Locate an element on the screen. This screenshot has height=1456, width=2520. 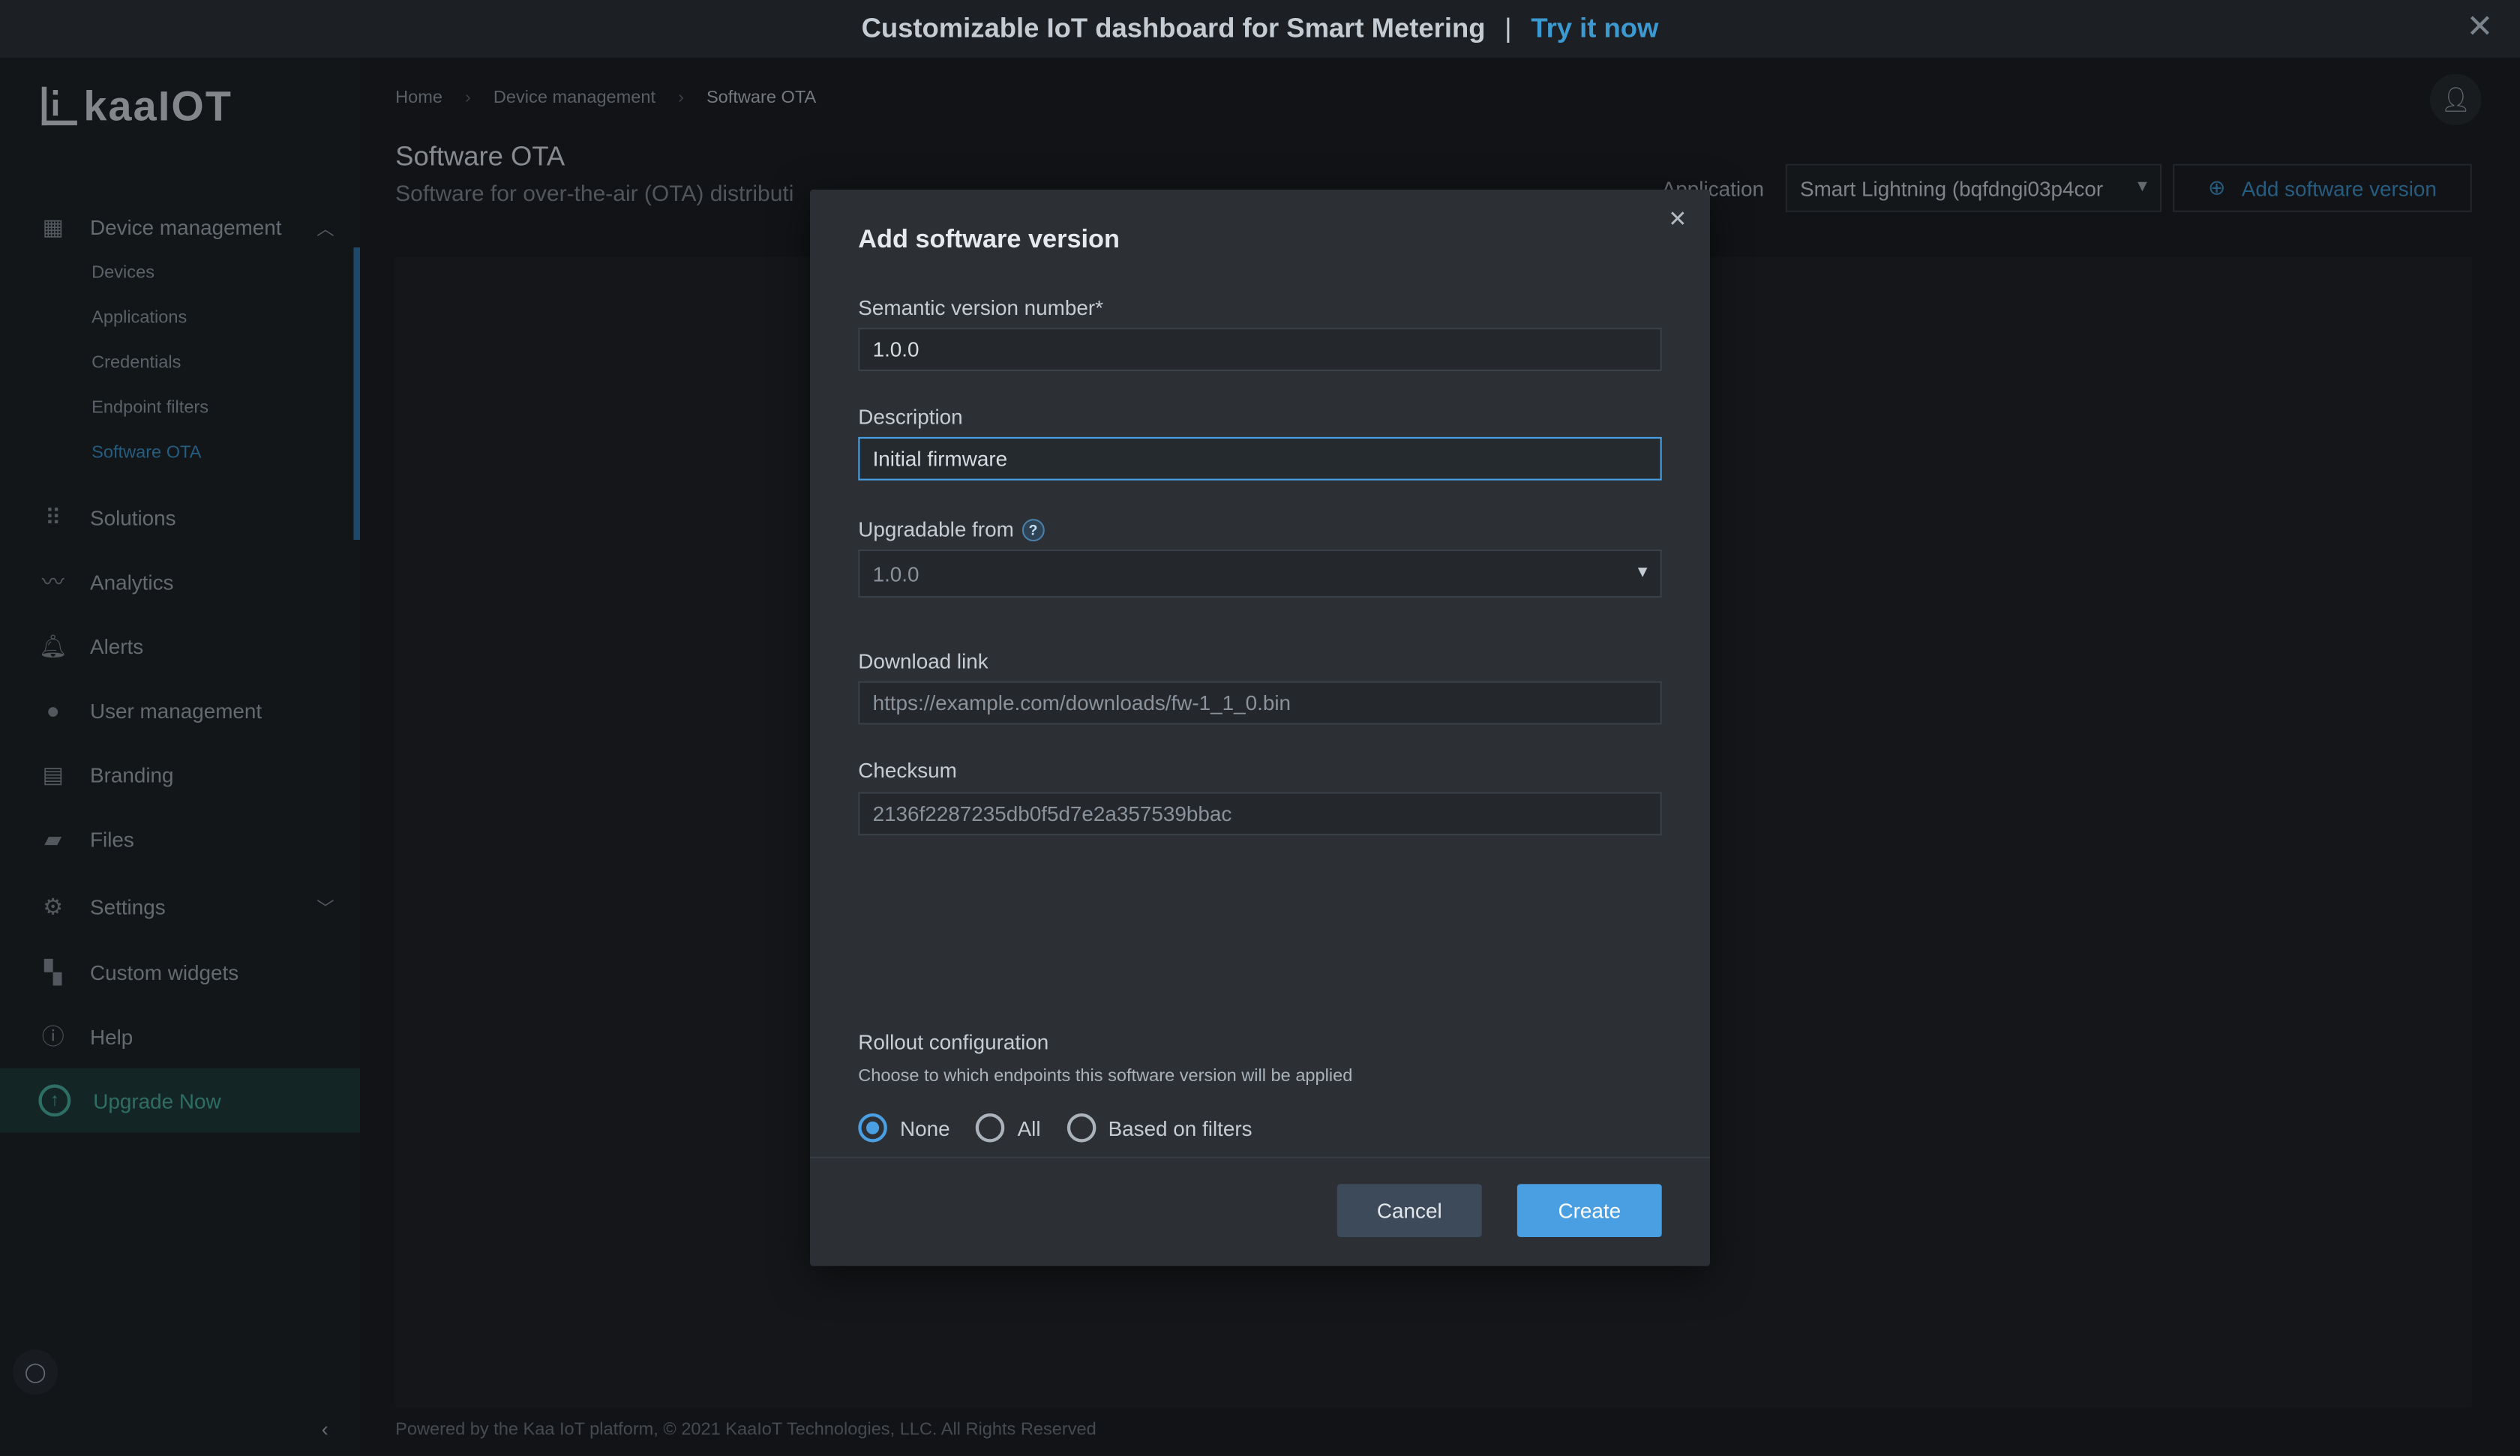
rollout-option-label: Based on filters is located at coordinates (1180, 1128).